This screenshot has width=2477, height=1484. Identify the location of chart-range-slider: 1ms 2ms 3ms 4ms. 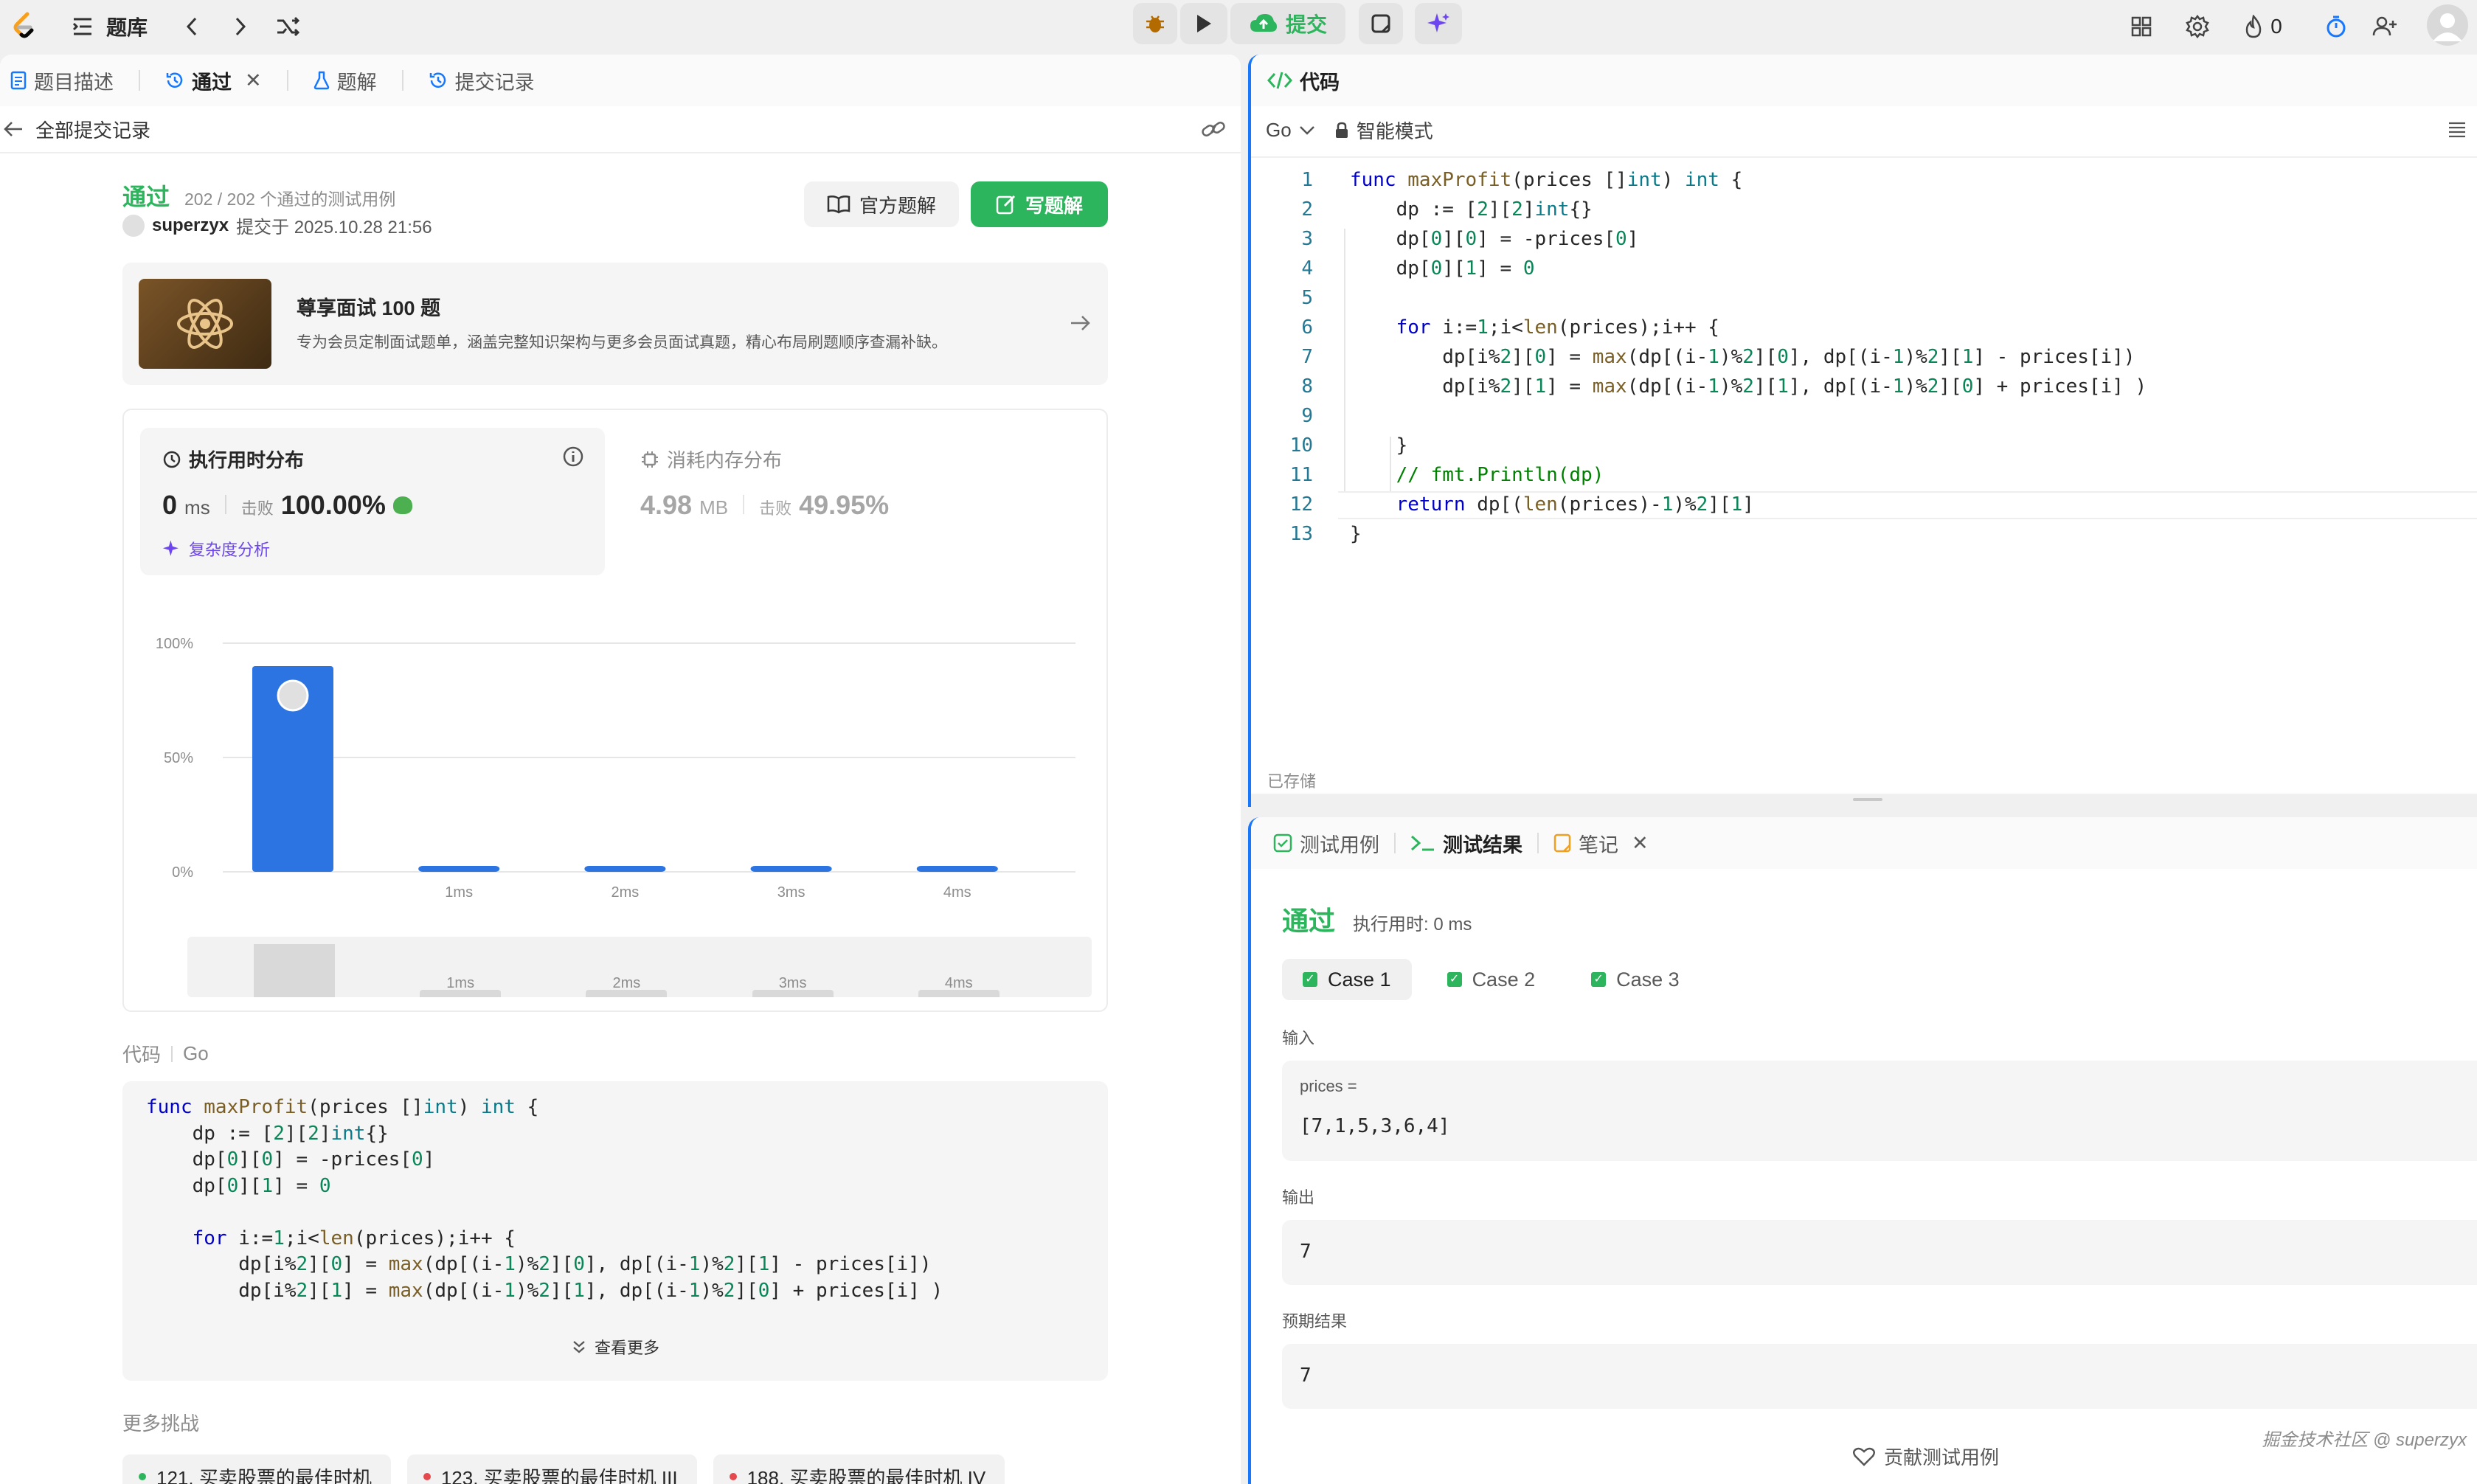
(639, 967).